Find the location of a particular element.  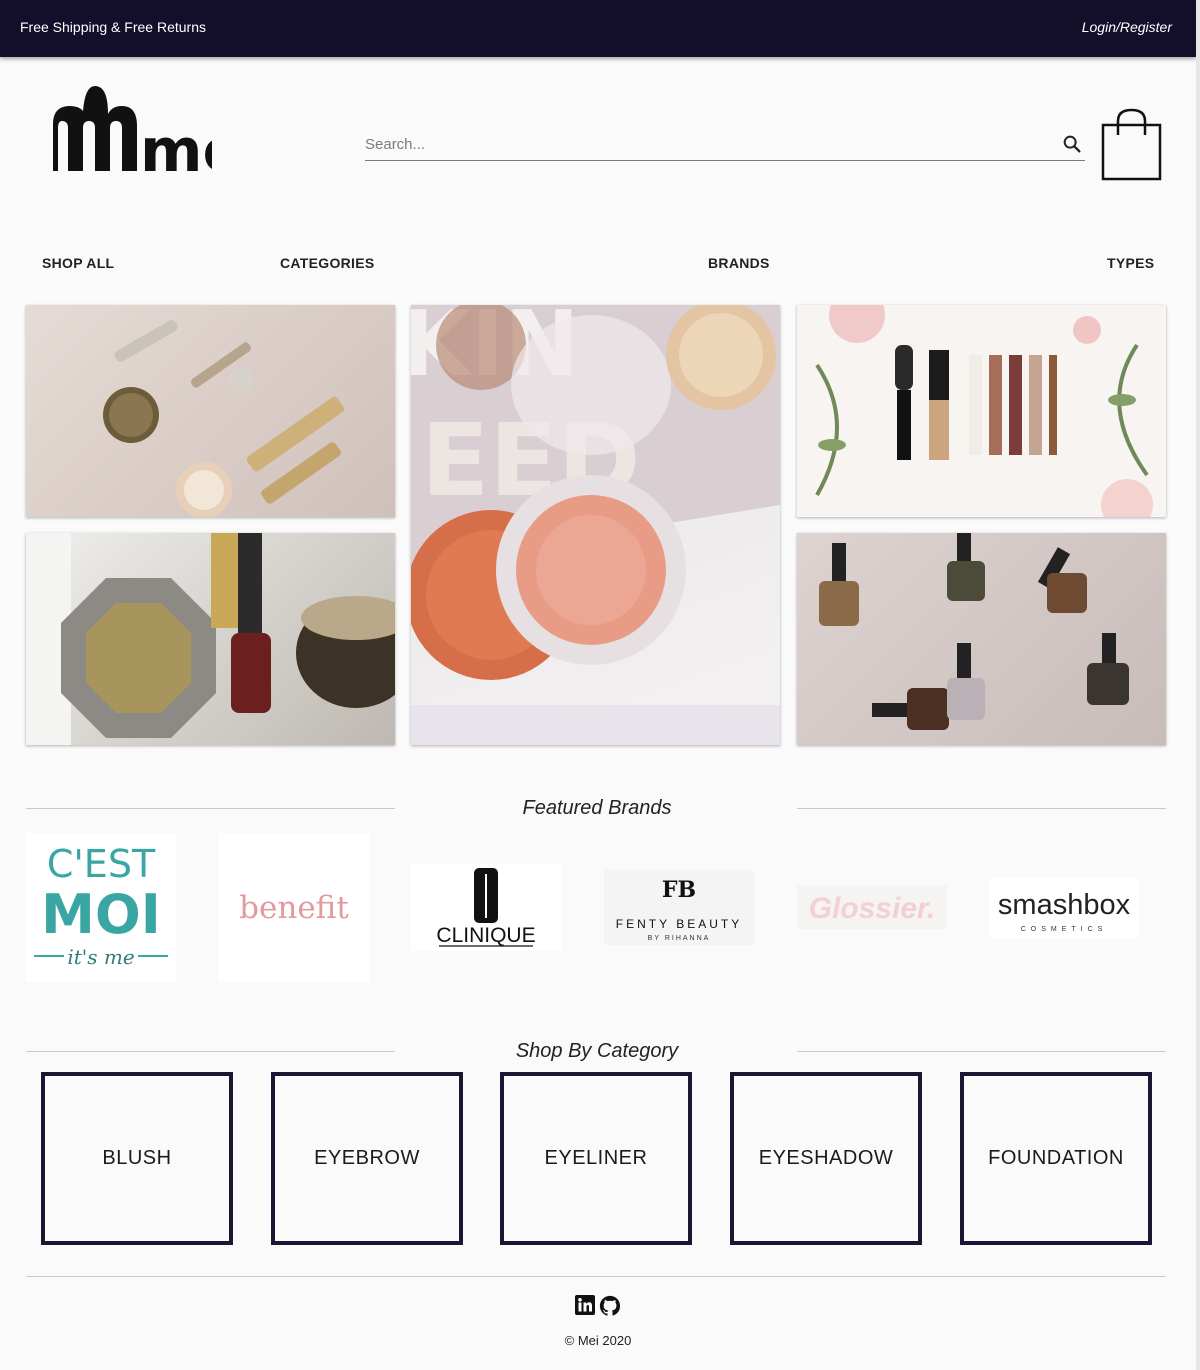

svg-text: mei is located at coordinates (176, 145).